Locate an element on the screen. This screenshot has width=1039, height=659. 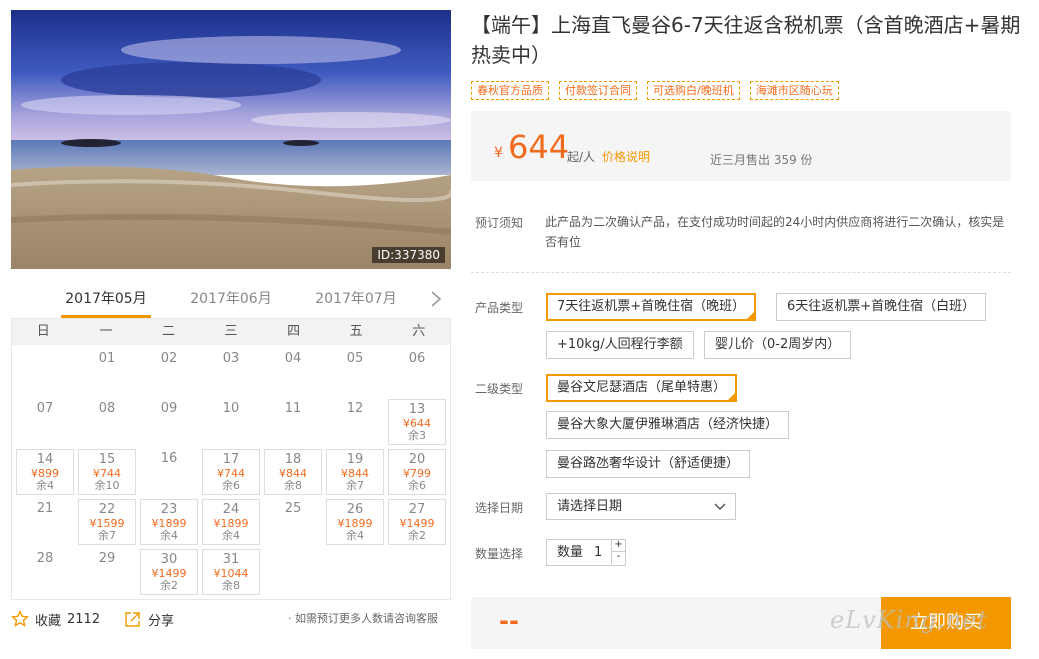
share-button: 分享 is located at coordinates (149, 619).